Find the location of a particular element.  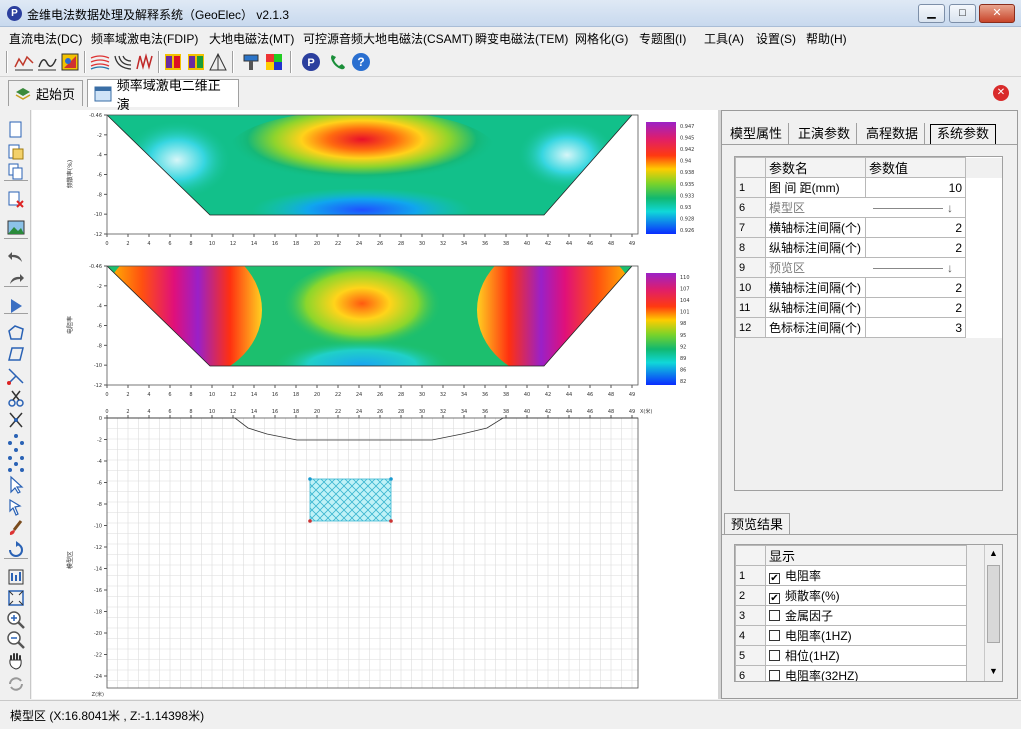

display-cell: 电阻率(1HZ) is located at coordinates (866, 635).